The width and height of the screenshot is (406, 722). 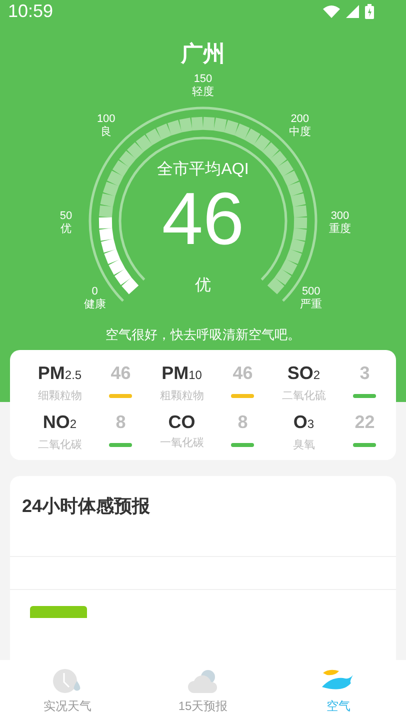 What do you see at coordinates (182, 443) in the screenshot?
I see `pollutant-description: 一氧化碳` at bounding box center [182, 443].